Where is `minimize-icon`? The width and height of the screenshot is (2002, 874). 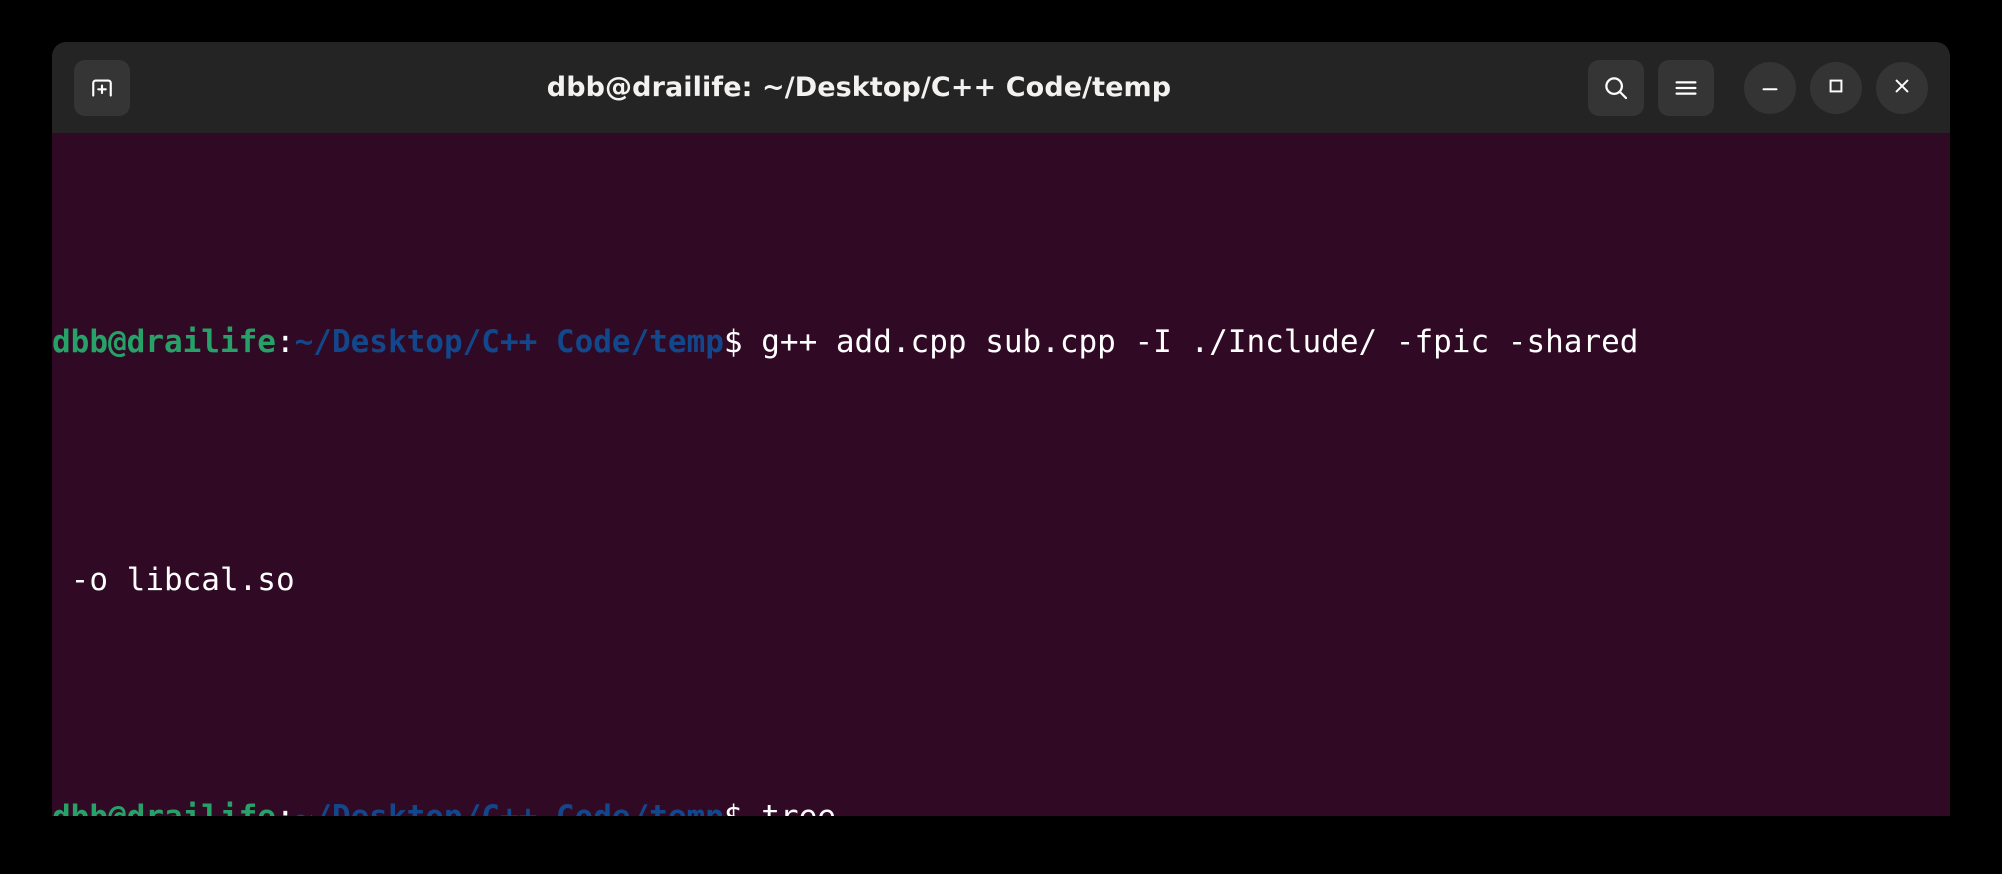
minimize-icon is located at coordinates (1770, 88).